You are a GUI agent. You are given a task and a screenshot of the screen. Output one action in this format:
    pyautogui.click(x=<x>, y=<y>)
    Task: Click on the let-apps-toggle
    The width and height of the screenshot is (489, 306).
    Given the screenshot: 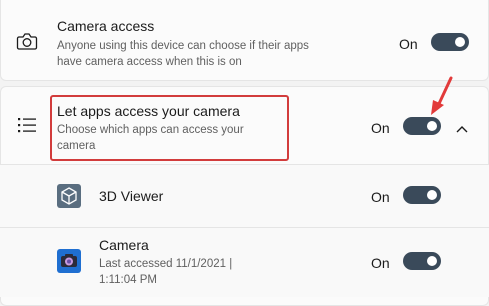 What is the action you would take?
    pyautogui.click(x=422, y=126)
    